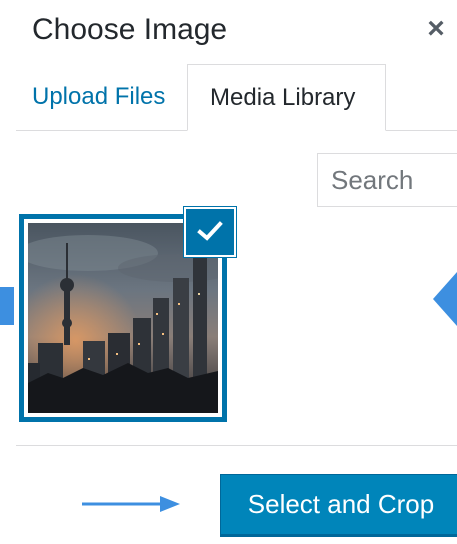 The image size is (457, 544). I want to click on toolbar-divider, so click(236, 445).